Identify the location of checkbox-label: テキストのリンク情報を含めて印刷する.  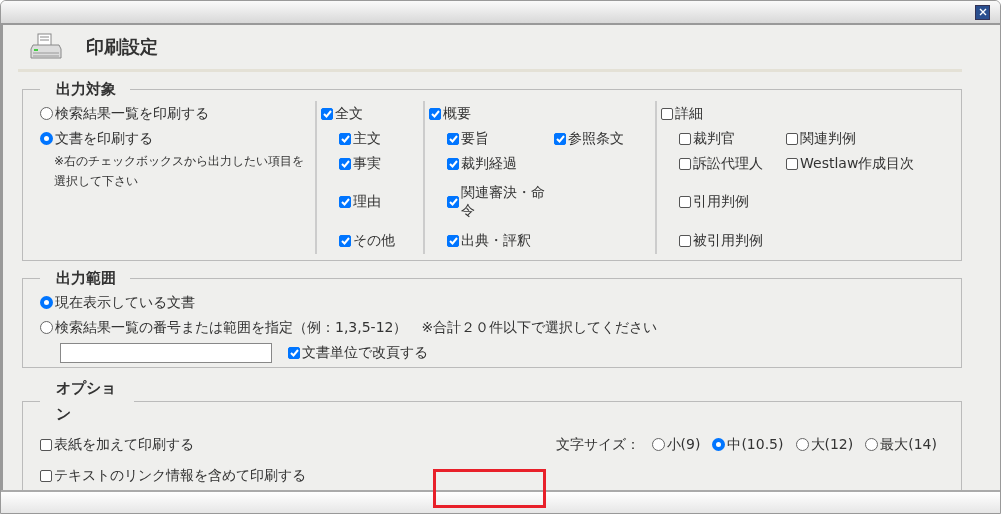
(180, 475).